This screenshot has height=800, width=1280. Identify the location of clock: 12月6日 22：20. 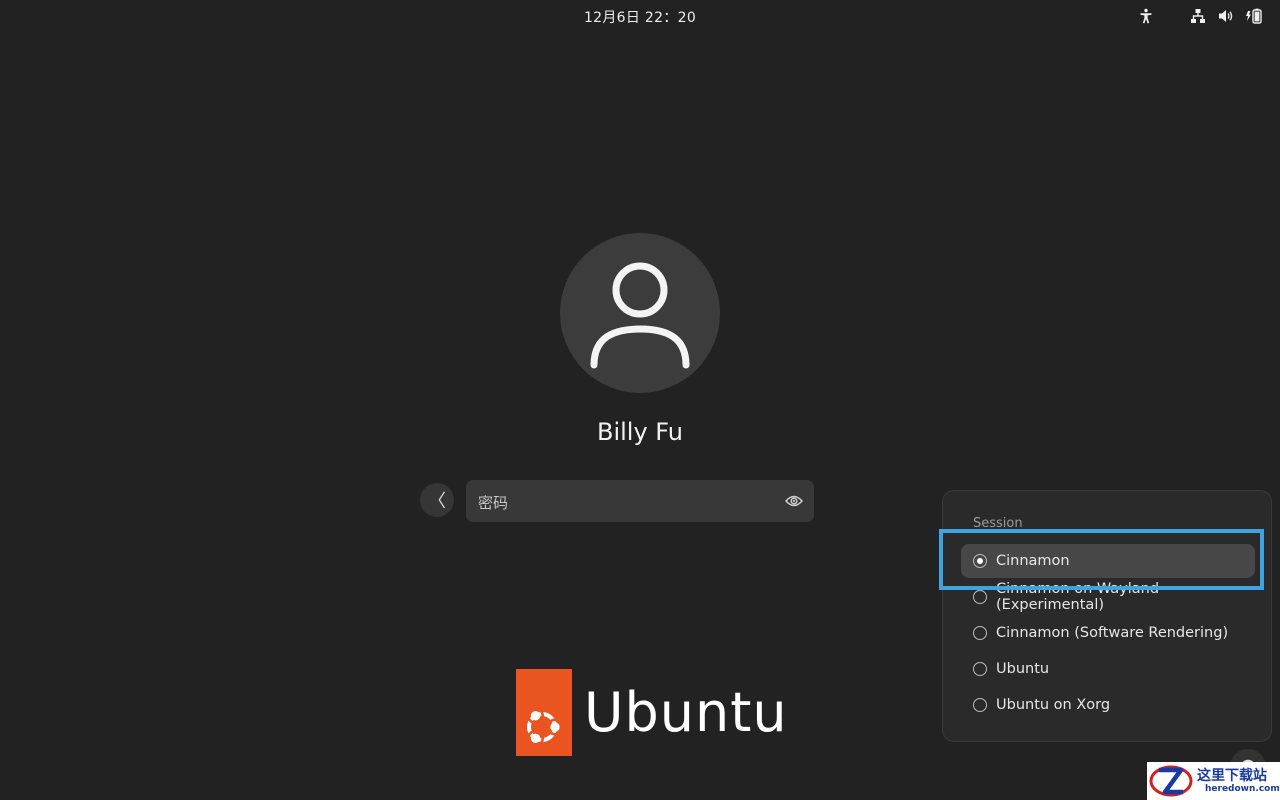
(640, 17).